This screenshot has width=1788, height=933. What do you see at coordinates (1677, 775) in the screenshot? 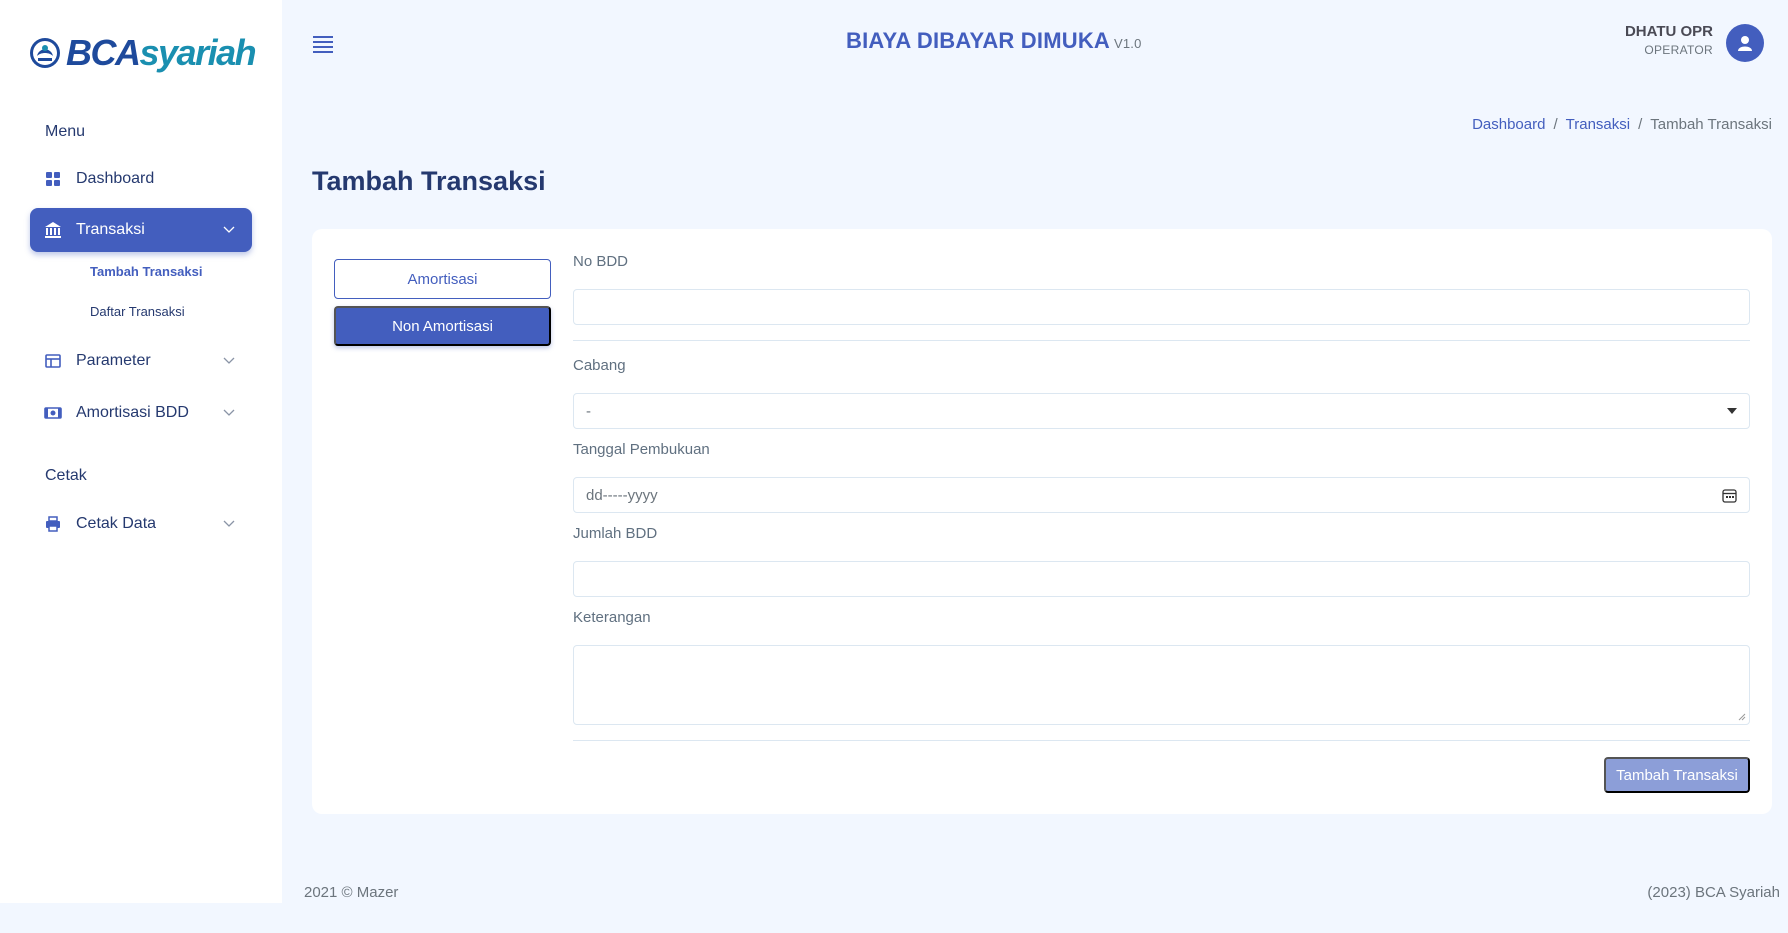
I see `tambah-transaksi-button: Tambah Transaksi` at bounding box center [1677, 775].